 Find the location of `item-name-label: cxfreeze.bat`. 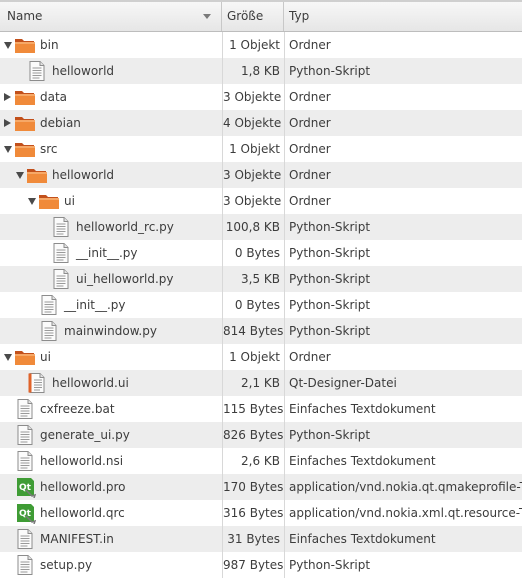

item-name-label: cxfreeze.bat is located at coordinates (77, 409).